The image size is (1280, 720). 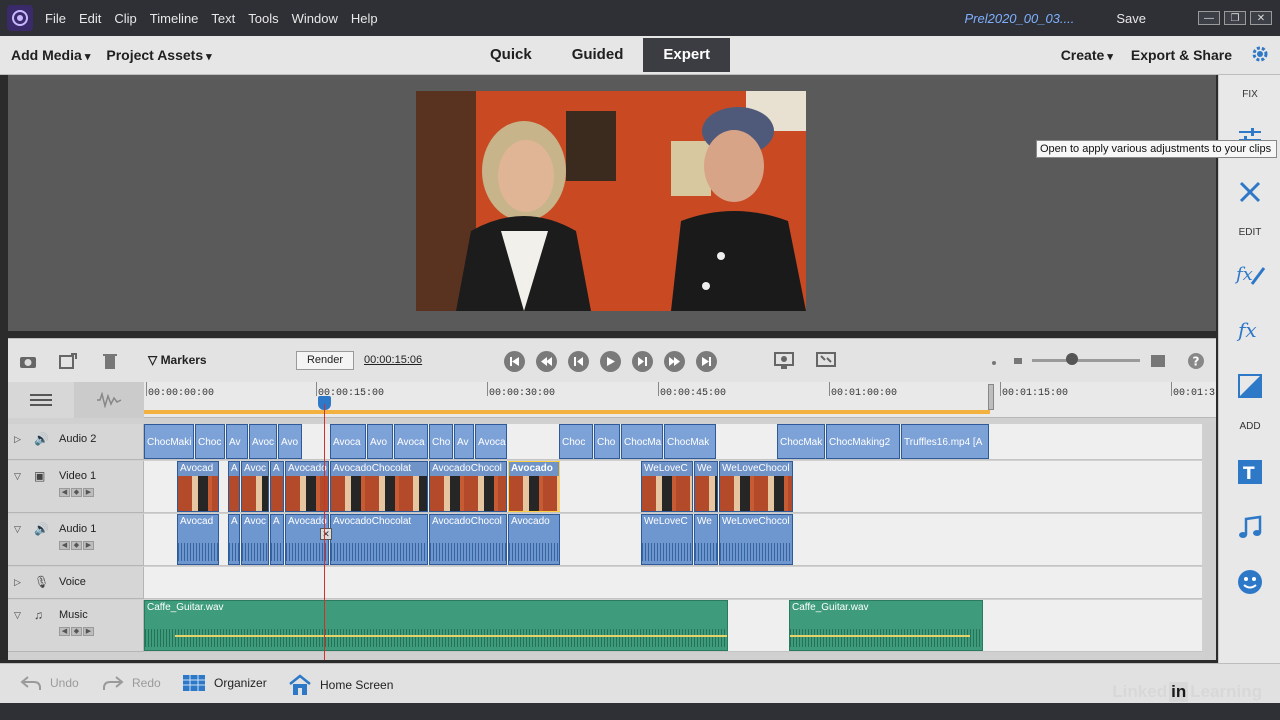 What do you see at coordinates (578, 361) in the screenshot?
I see `frame-back-icon` at bounding box center [578, 361].